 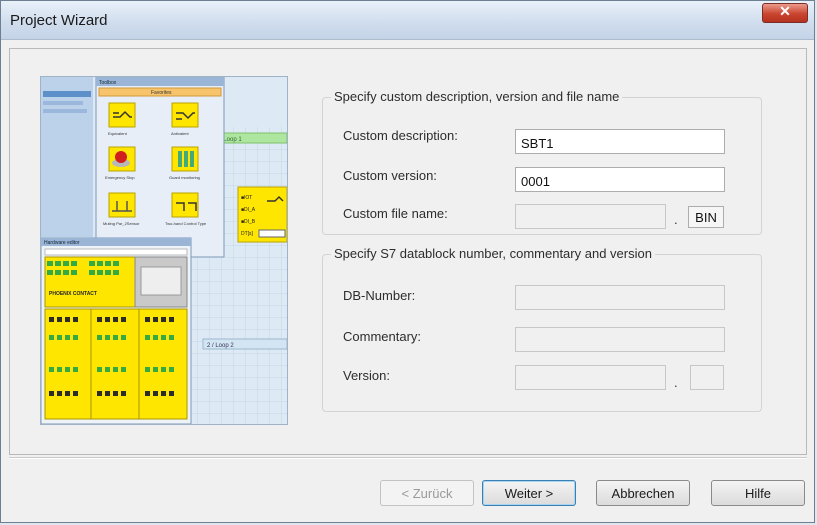 What do you see at coordinates (161, 93) in the screenshot?
I see `toolbox-category: Favorites` at bounding box center [161, 93].